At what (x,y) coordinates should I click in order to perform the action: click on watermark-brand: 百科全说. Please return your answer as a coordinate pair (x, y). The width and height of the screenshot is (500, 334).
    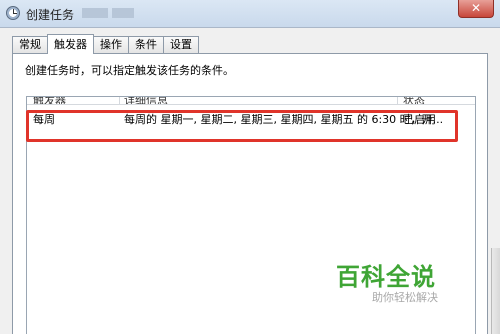
    Looking at the image, I should click on (386, 277).